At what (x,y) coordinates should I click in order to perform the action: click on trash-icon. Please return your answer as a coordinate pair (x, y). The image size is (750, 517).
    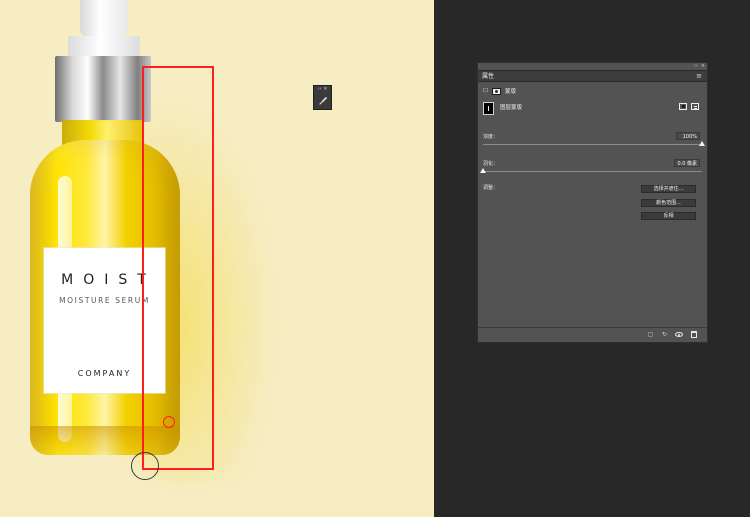
    Looking at the image, I should click on (694, 334).